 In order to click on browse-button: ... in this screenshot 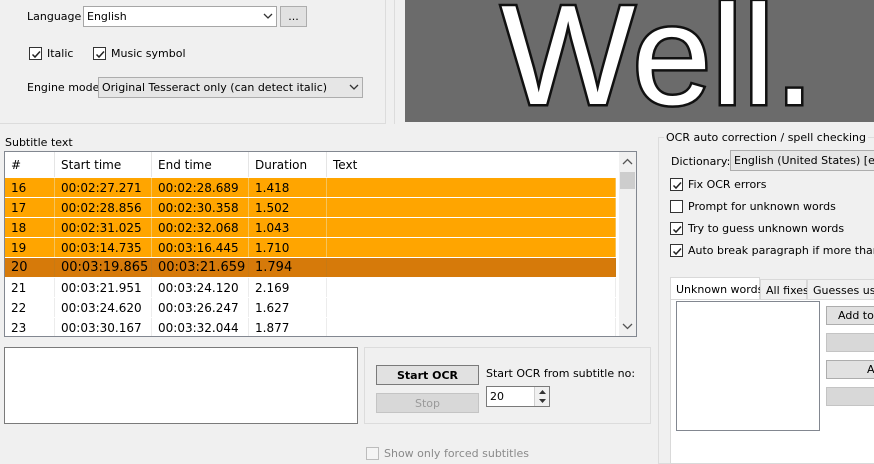, I will do `click(293, 16)`.